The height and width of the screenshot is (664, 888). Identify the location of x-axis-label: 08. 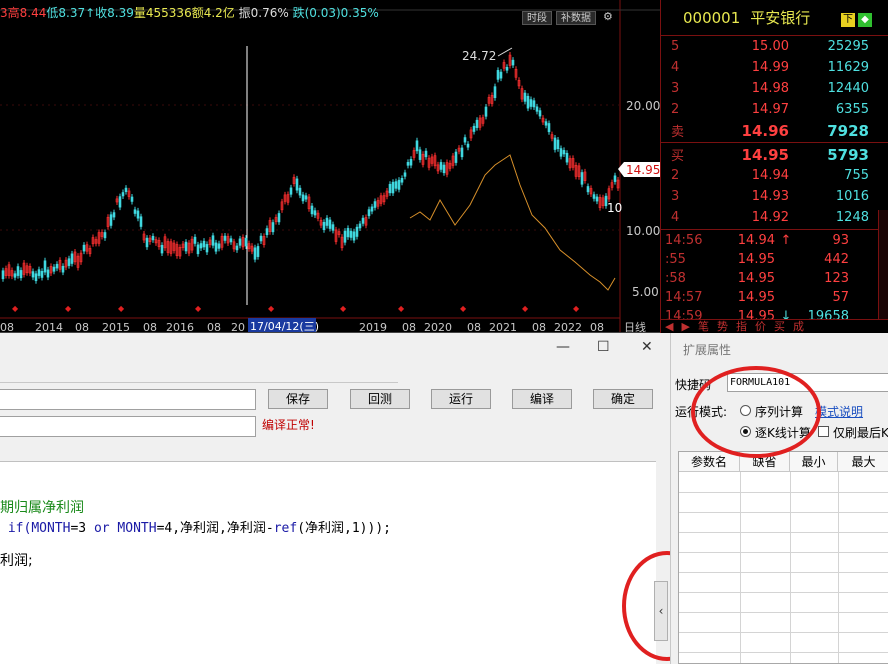
(539, 327).